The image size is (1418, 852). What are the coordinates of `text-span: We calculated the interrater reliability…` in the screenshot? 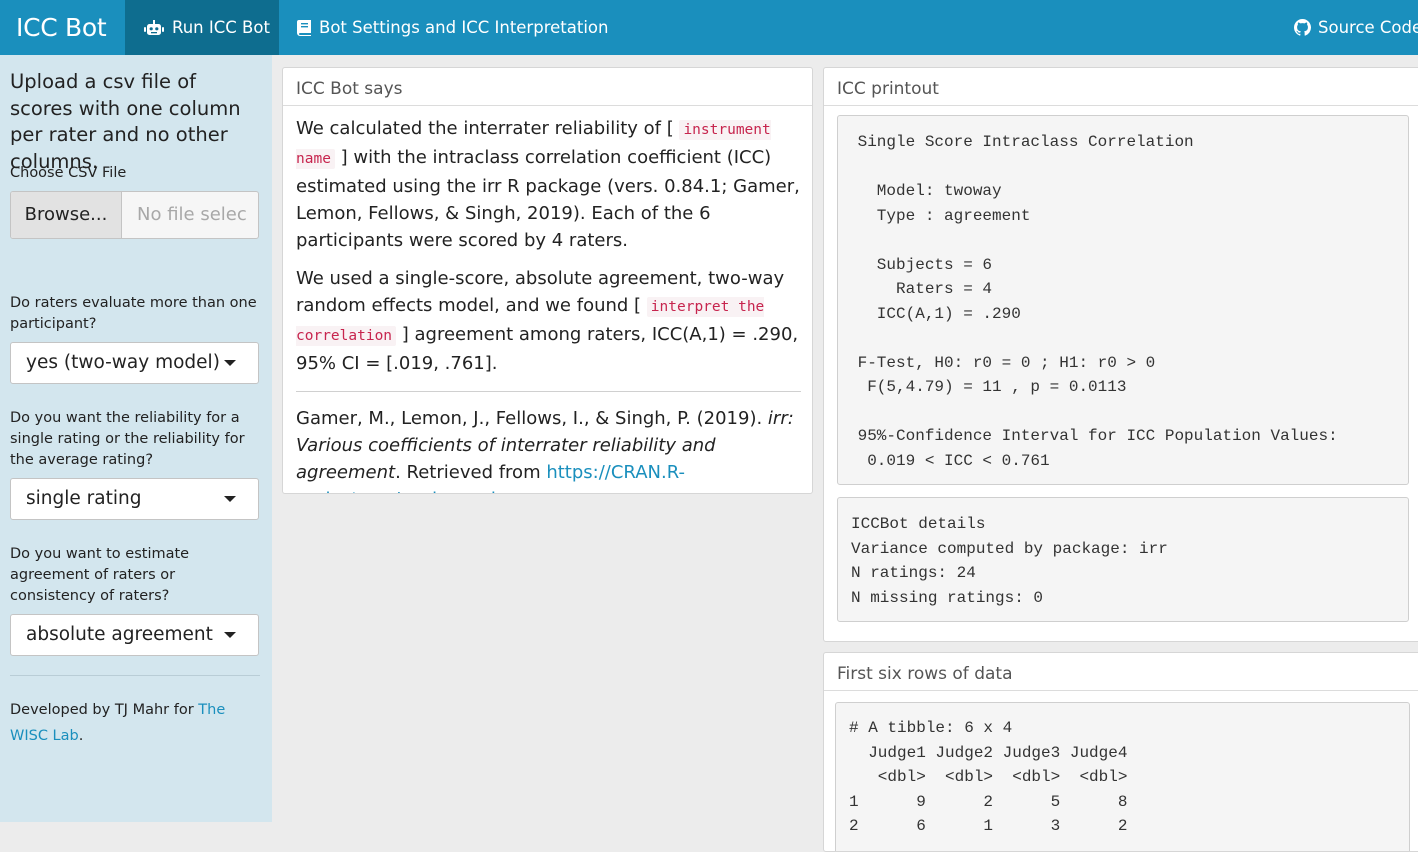 It's located at (488, 128).